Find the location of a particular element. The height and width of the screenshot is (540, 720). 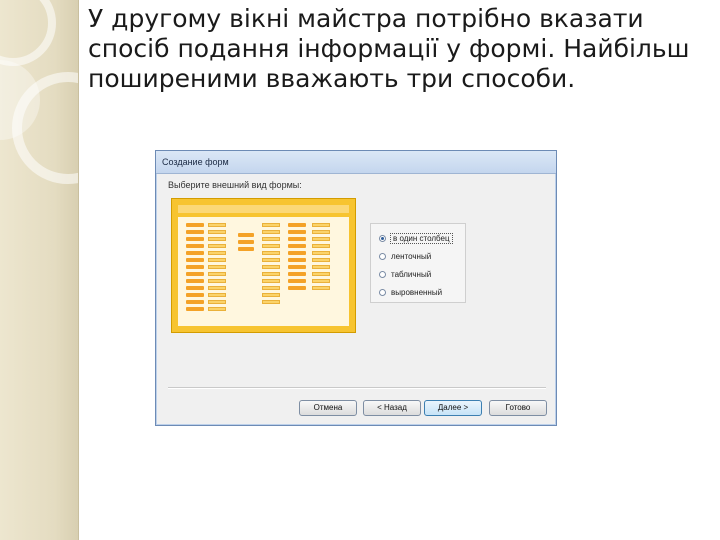

back-button: < Назад is located at coordinates (392, 408).